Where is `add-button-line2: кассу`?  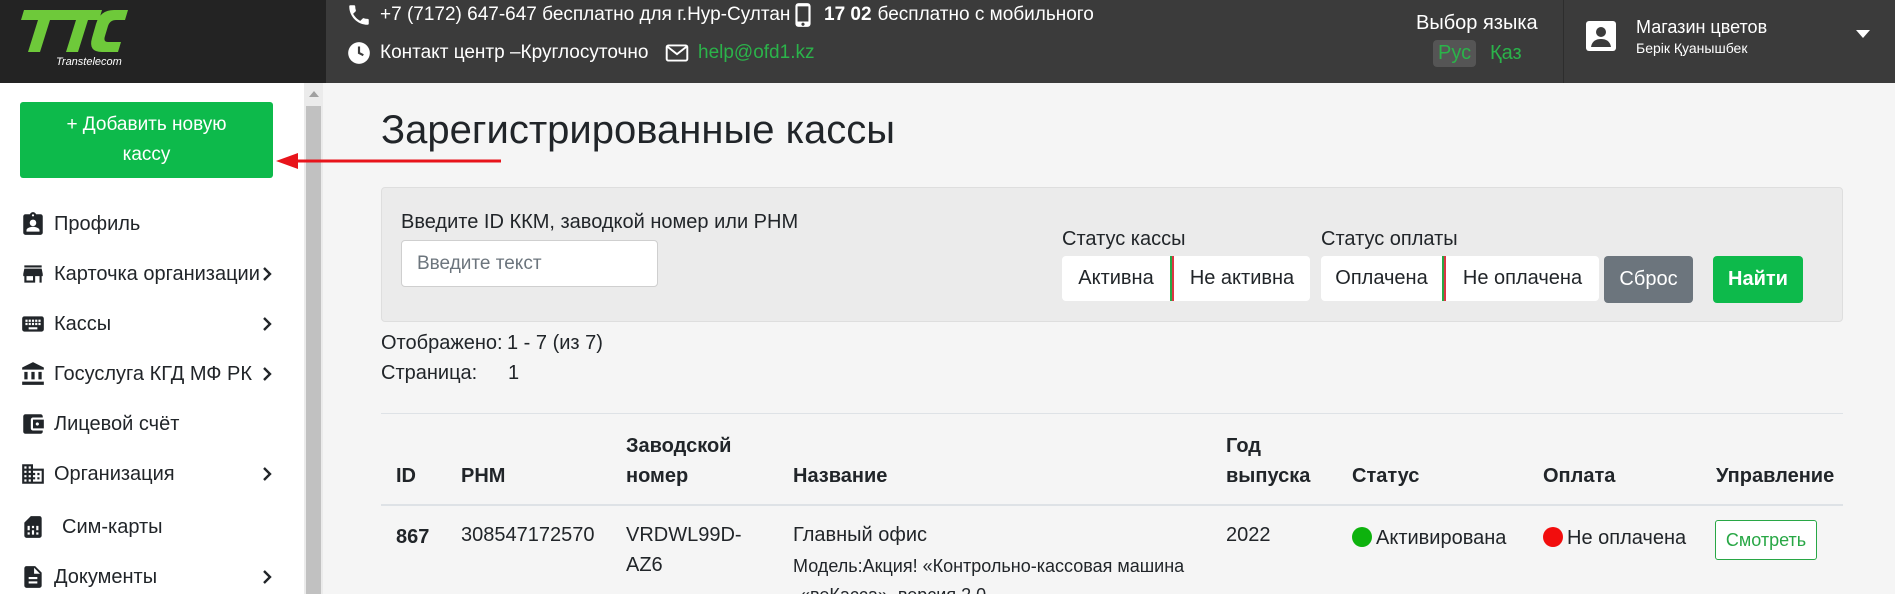 add-button-line2: кассу is located at coordinates (146, 154).